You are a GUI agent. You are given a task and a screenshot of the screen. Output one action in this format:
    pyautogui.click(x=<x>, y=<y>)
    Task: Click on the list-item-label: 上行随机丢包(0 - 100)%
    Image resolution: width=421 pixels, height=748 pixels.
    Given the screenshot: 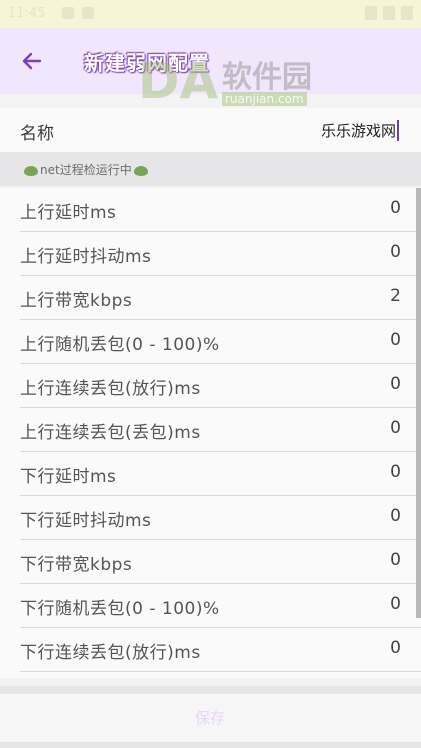 What is the action you would take?
    pyautogui.click(x=120, y=345)
    